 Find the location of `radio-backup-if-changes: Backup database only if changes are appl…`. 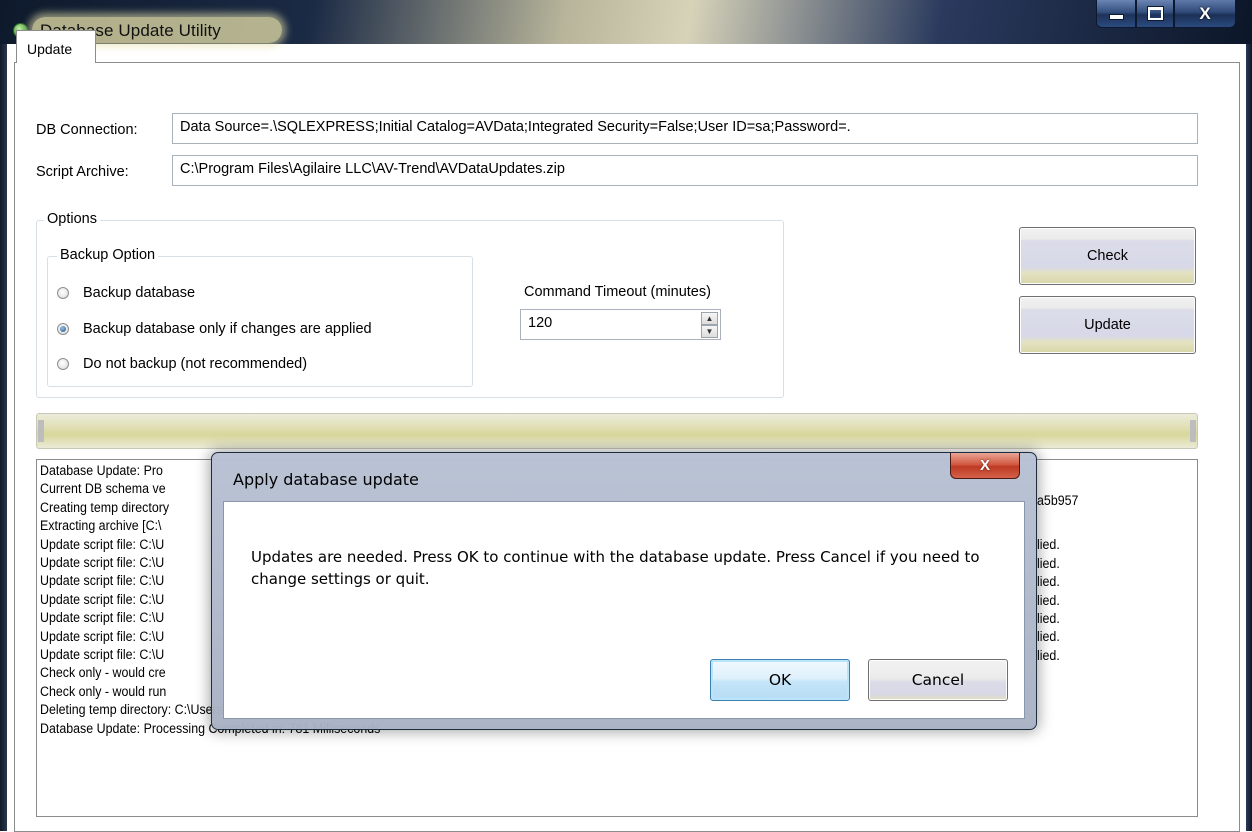

radio-backup-if-changes: Backup database only if changes are appl… is located at coordinates (214, 329).